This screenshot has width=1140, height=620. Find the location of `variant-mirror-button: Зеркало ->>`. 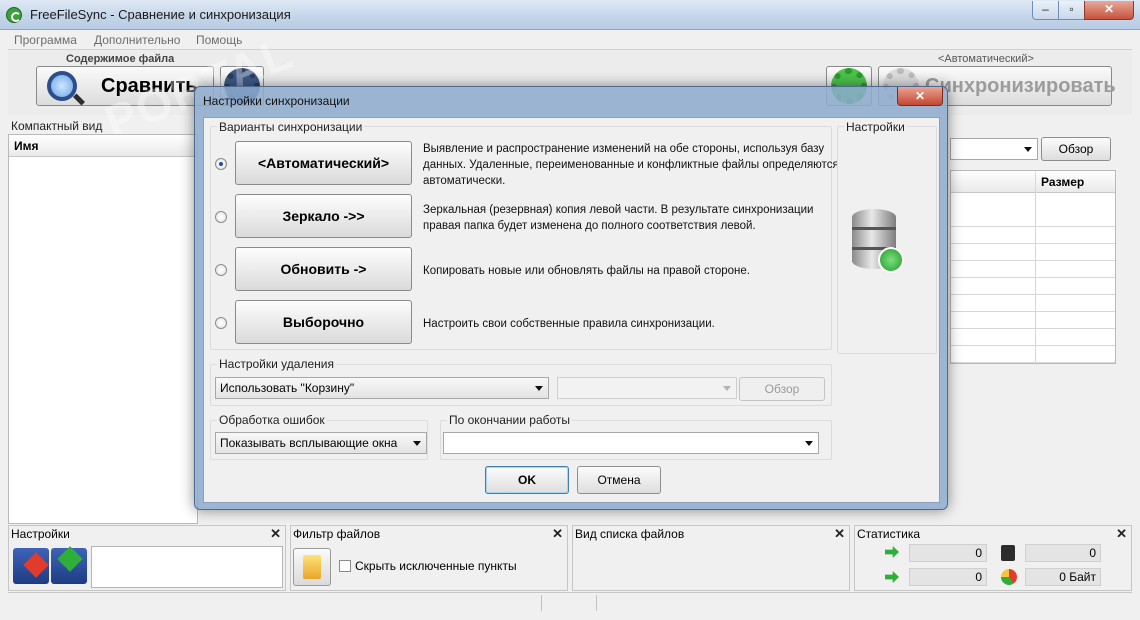

variant-mirror-button: Зеркало ->> is located at coordinates (323, 216).